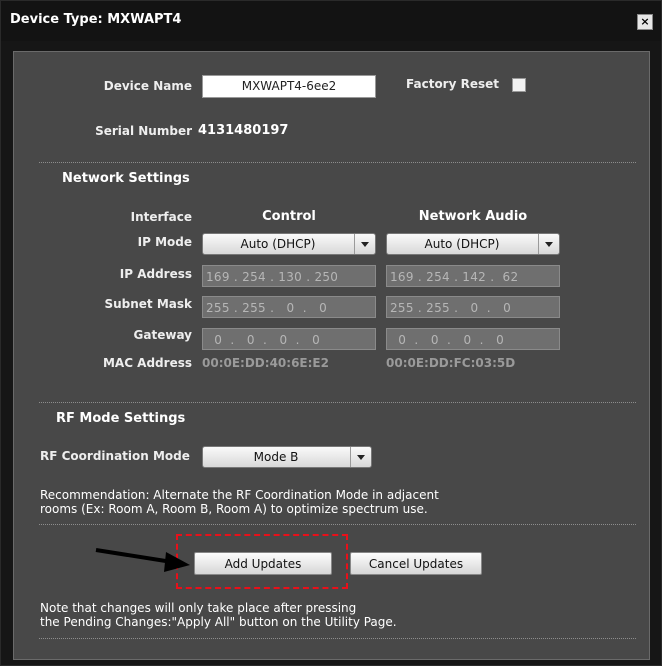 The width and height of the screenshot is (662, 666). Describe the element at coordinates (289, 307) in the screenshot. I see `subnet-mask-control-field: 255 . 255 . 0 . 0` at that location.